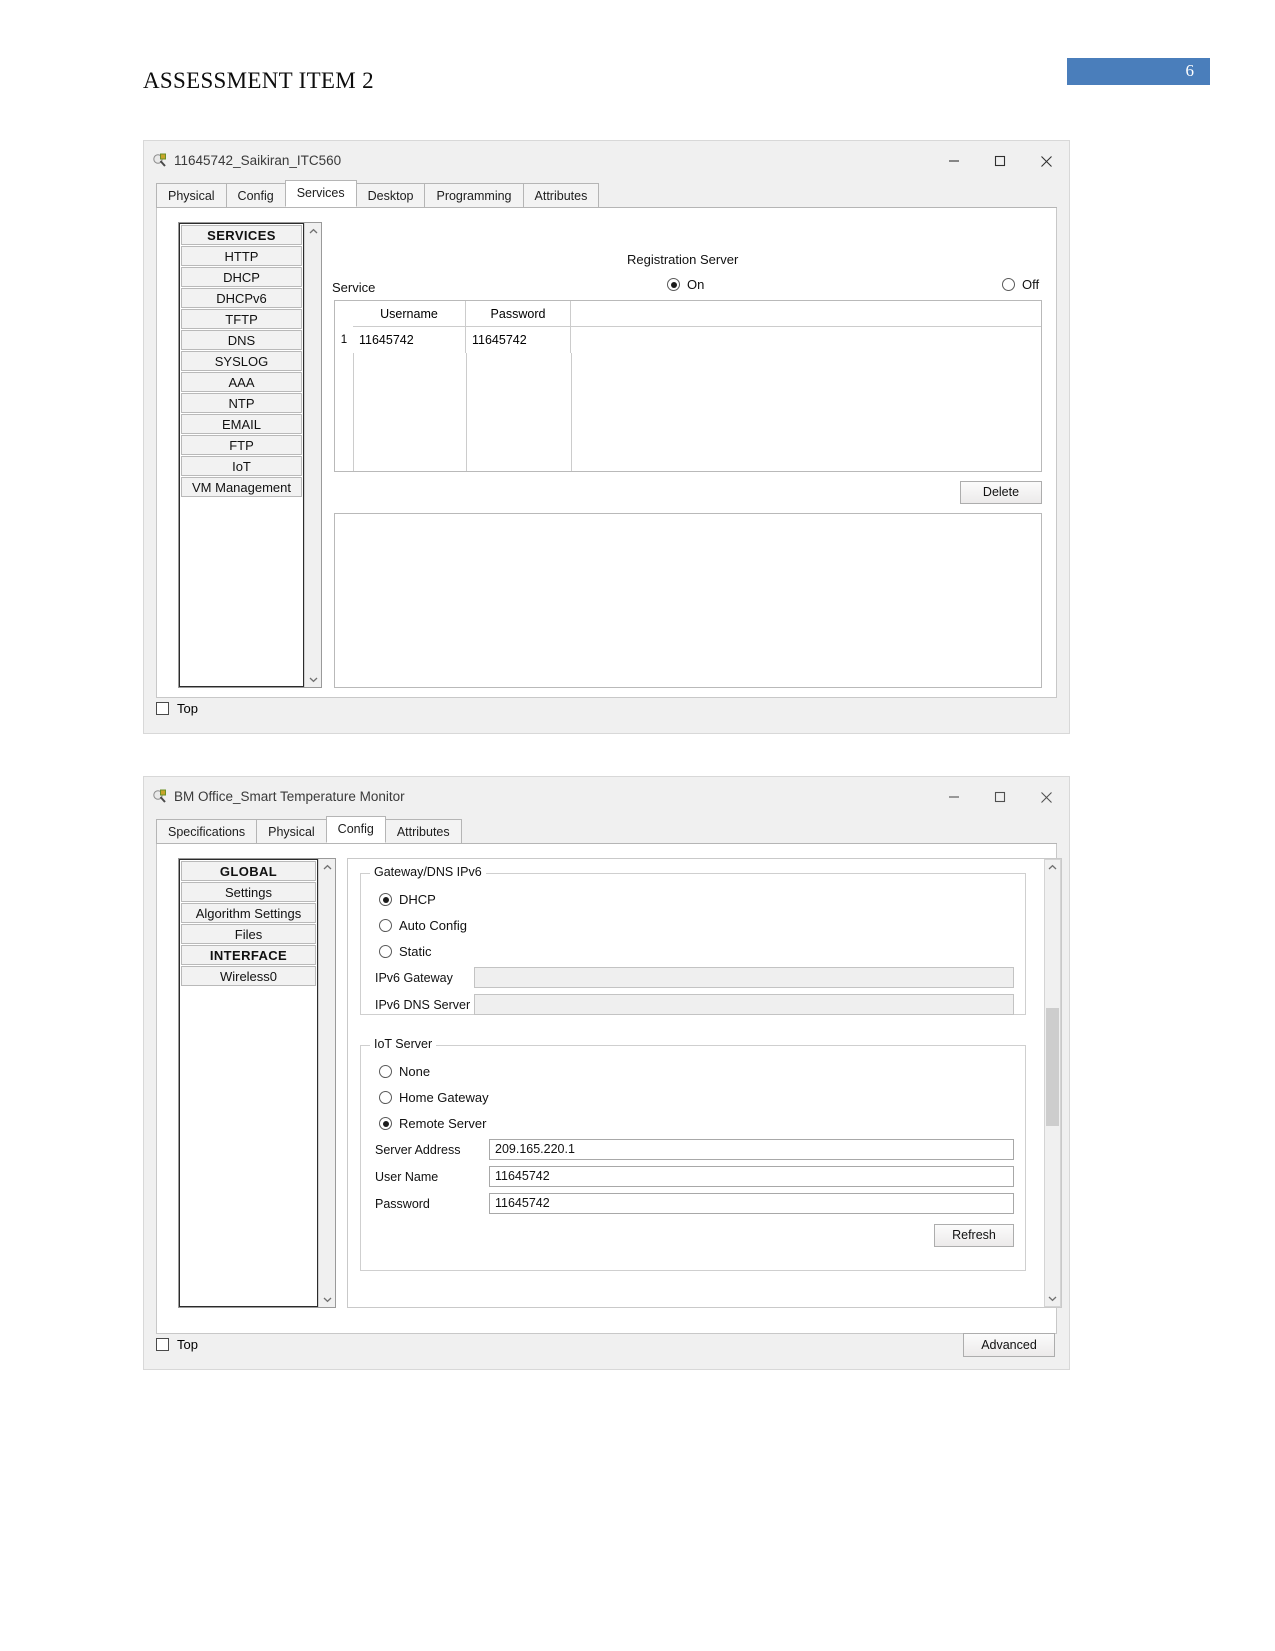  I want to click on config-scrollbar, so click(1052, 1083).